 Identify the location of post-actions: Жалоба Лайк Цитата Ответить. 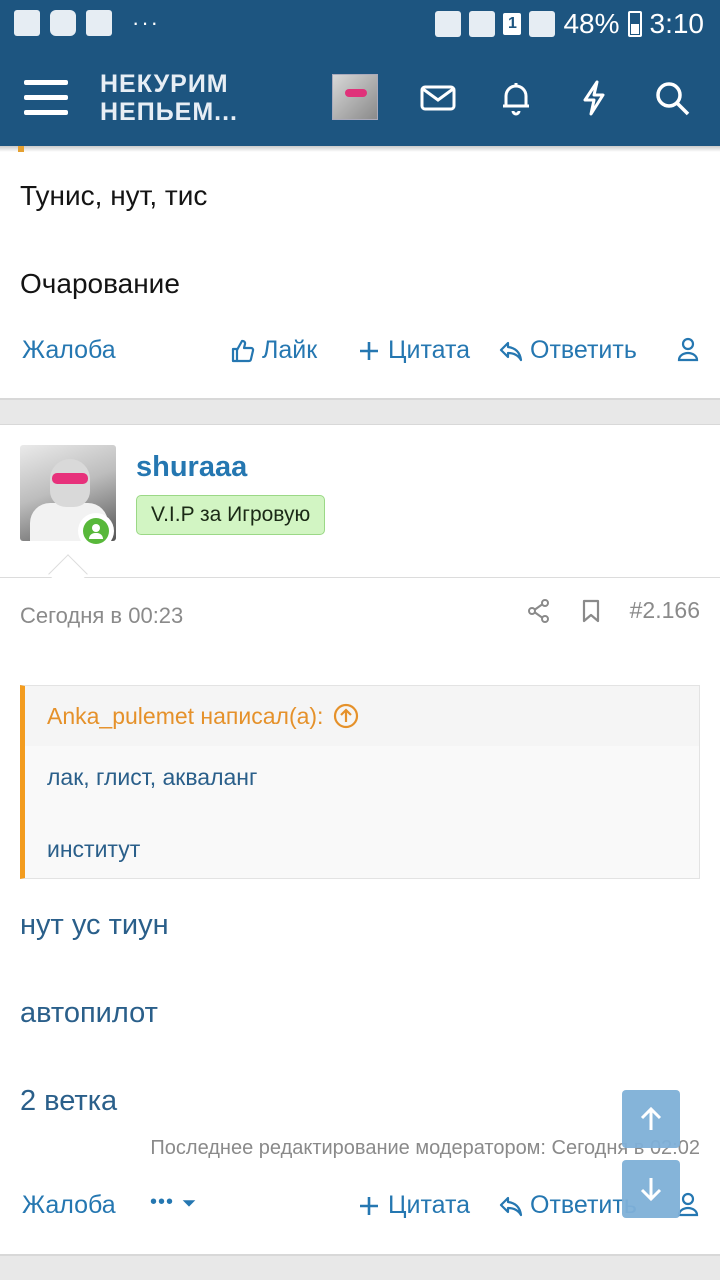
(360, 356).